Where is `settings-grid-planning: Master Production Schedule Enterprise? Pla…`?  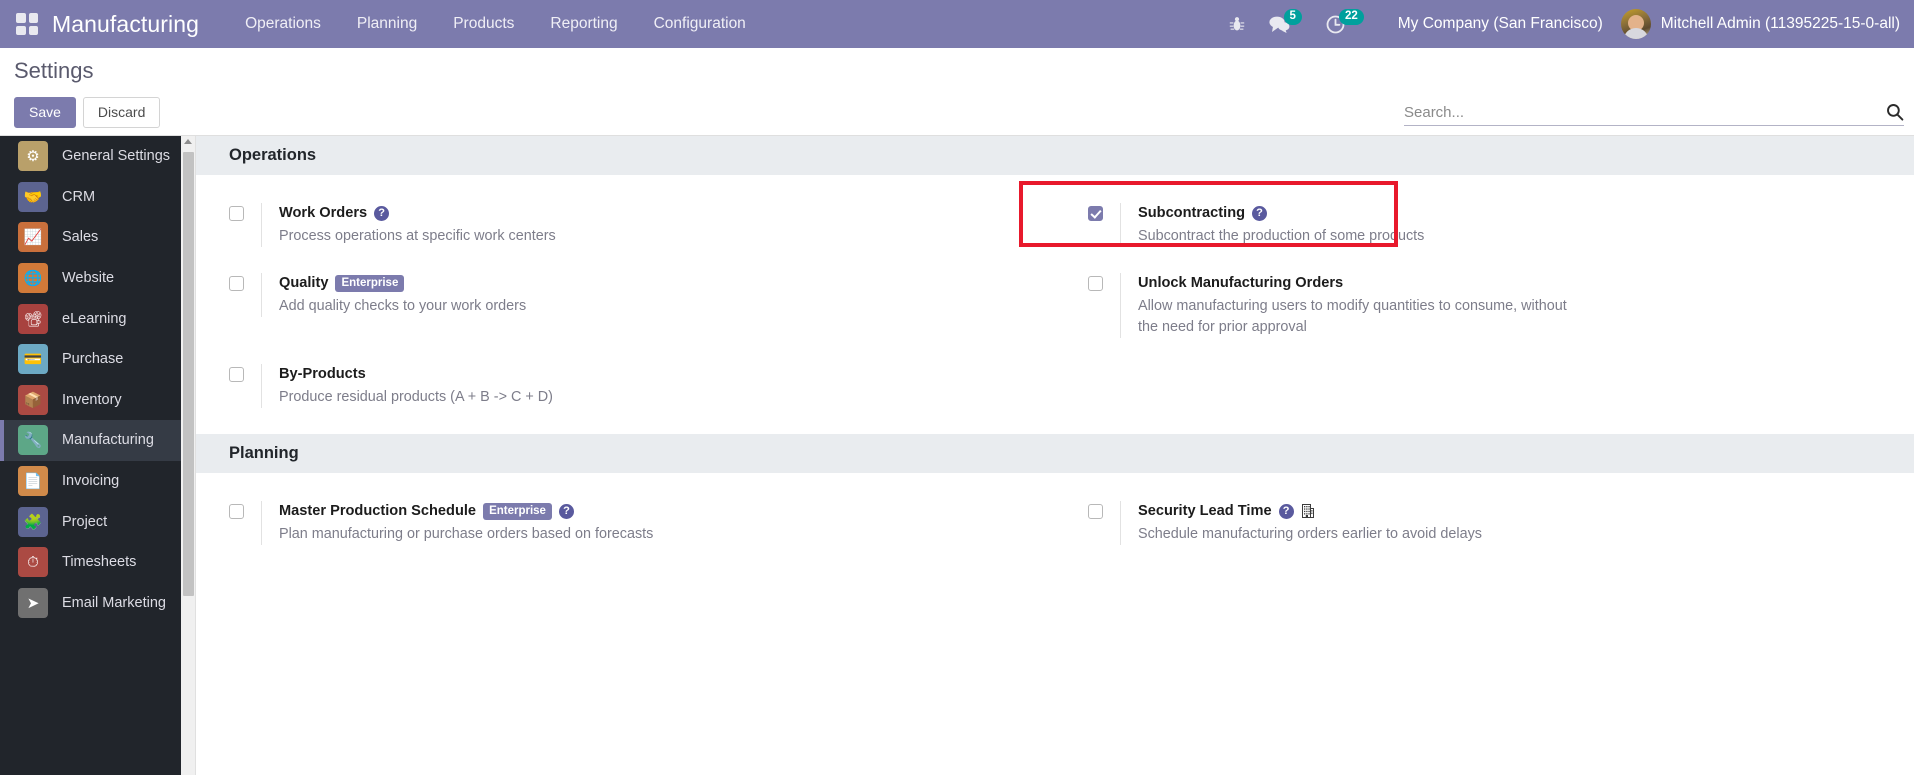 settings-grid-planning: Master Production Schedule Enterprise? Pla… is located at coordinates (1055, 522).